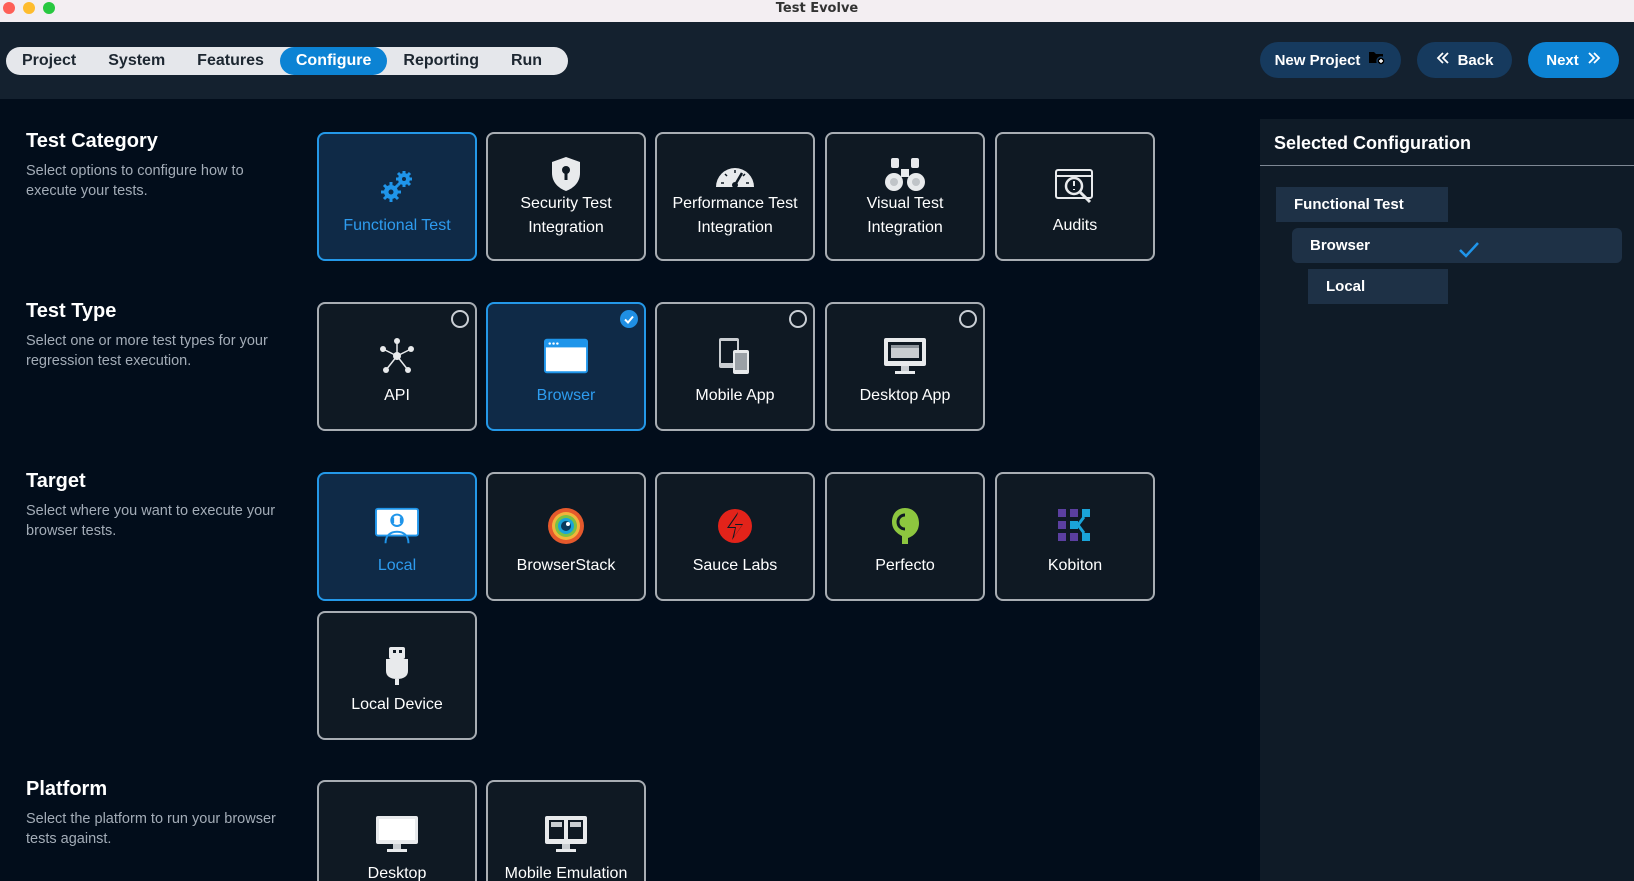 Image resolution: width=1634 pixels, height=881 pixels. I want to click on tile-mobile-emulation: Mobile Emulation, so click(566, 830).